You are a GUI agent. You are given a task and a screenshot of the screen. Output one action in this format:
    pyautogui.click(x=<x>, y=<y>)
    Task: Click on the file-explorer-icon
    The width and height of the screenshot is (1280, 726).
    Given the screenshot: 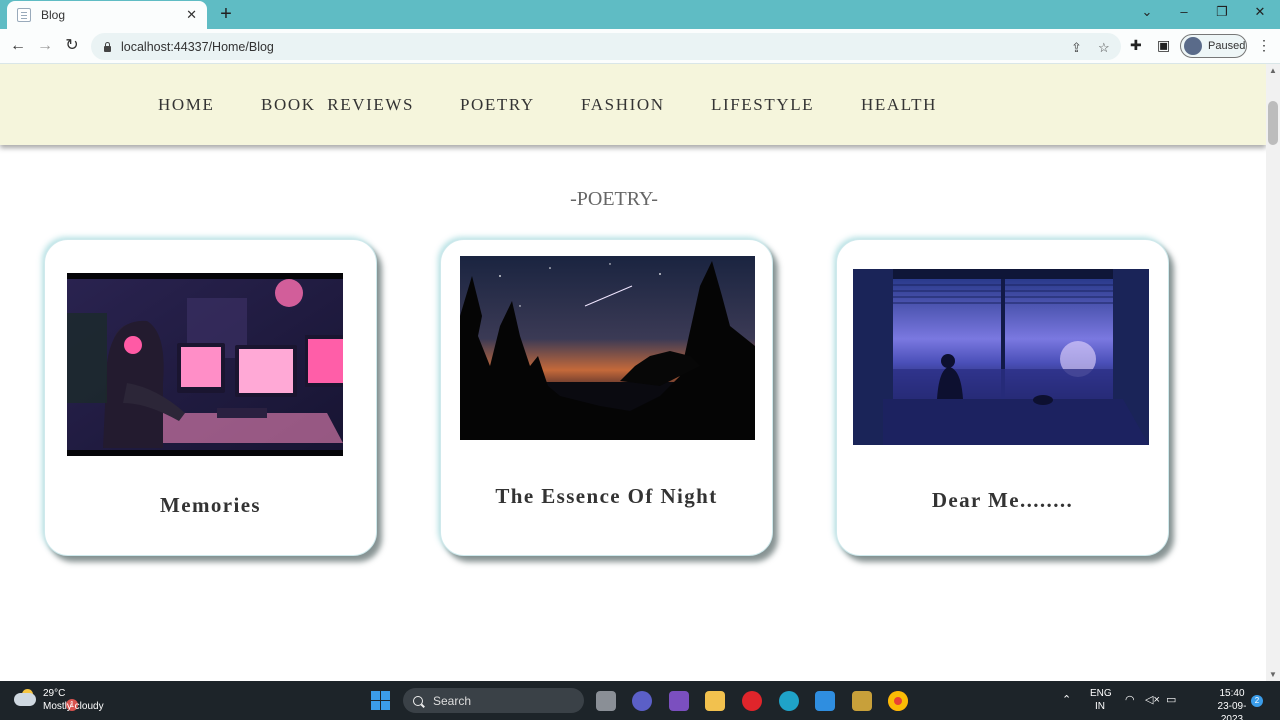 What is the action you would take?
    pyautogui.click(x=715, y=701)
    